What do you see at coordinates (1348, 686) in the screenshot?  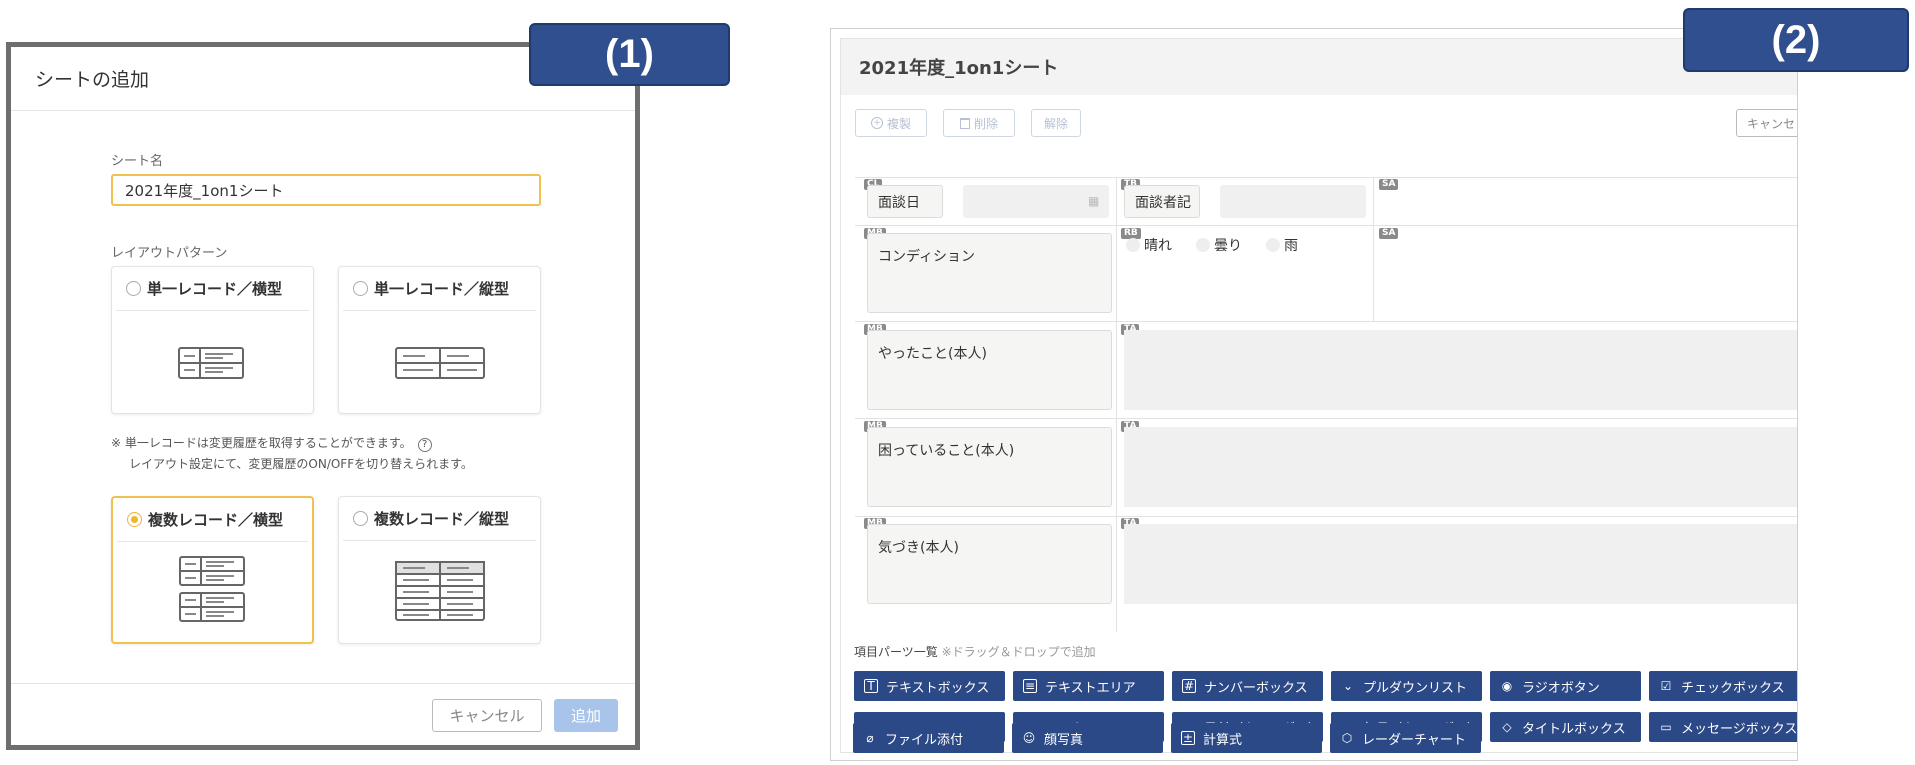 I see `chevron-down-icon: ⌄` at bounding box center [1348, 686].